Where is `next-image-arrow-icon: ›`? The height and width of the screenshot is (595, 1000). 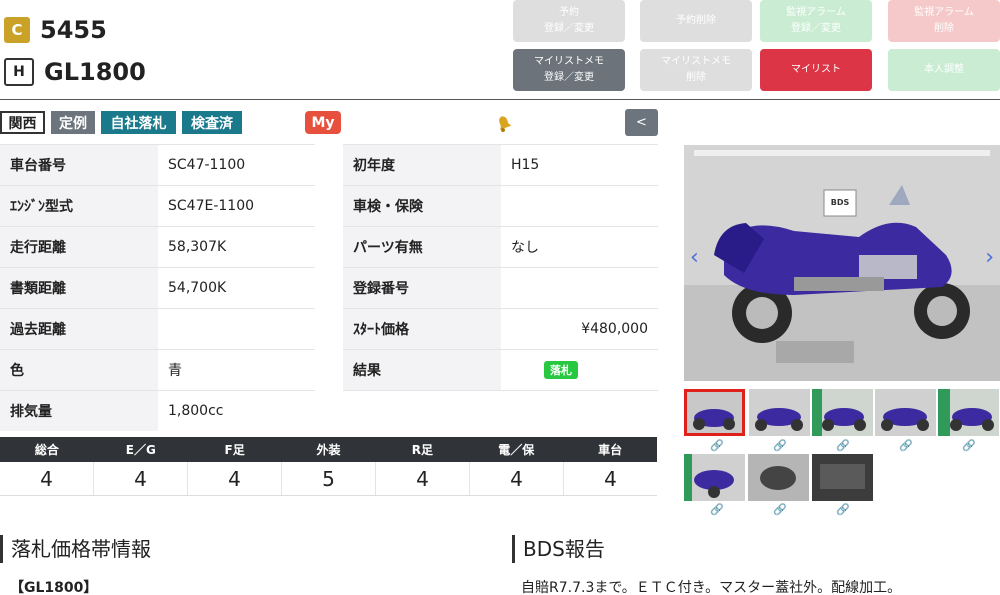
next-image-arrow-icon: › is located at coordinates (989, 257).